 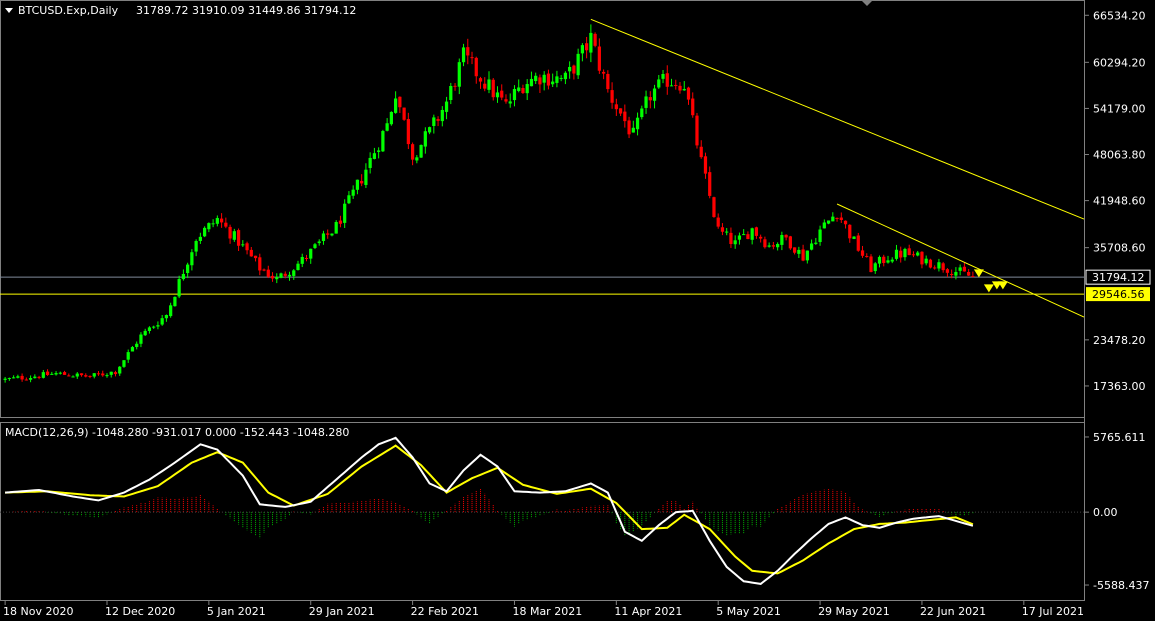 I want to click on time-tick-label: 5 Jan 2021, so click(x=236, y=611).